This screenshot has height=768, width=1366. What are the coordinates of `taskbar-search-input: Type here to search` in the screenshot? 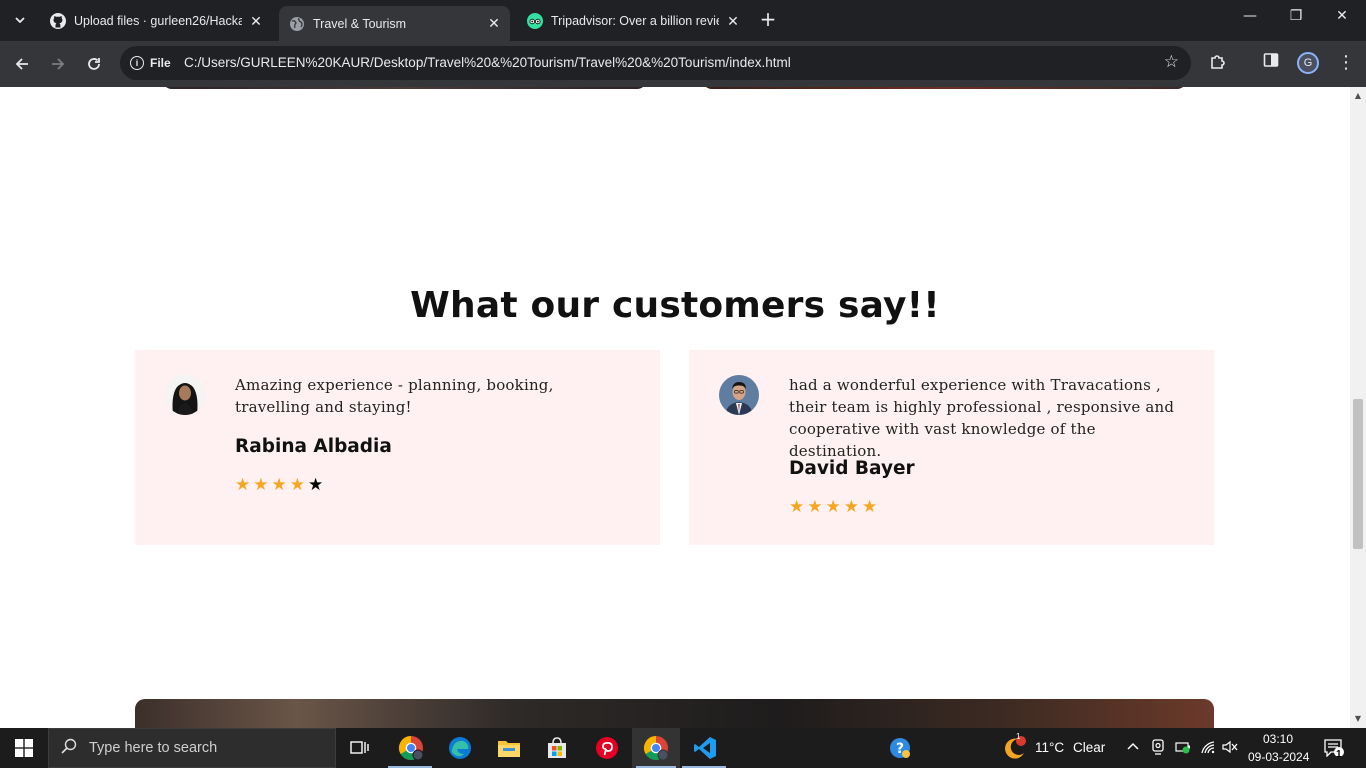 It's located at (192, 748).